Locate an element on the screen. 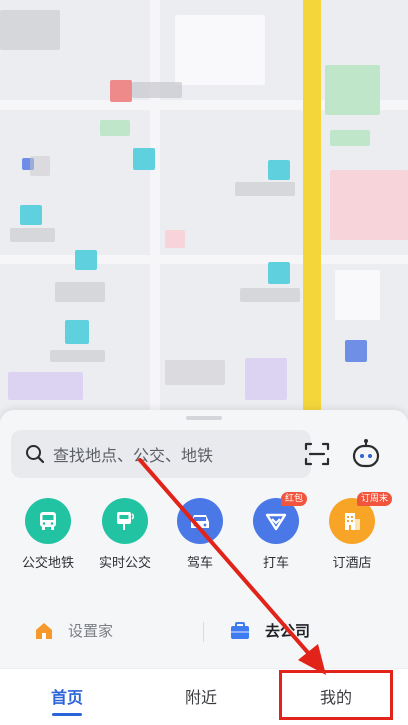 This screenshot has width=408, height=725. quick-action-hotel: 订周末 订酒店 is located at coordinates (353, 535).